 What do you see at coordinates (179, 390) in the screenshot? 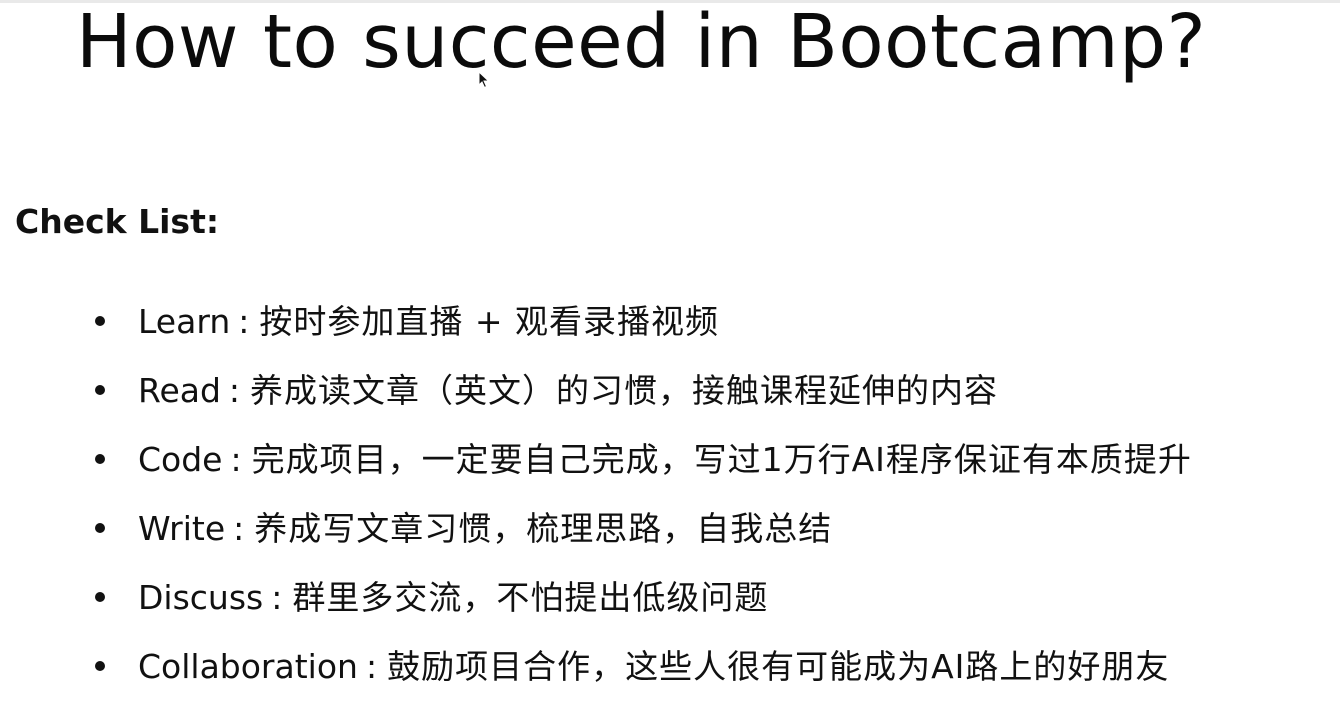
I see `item-keyword: Read` at bounding box center [179, 390].